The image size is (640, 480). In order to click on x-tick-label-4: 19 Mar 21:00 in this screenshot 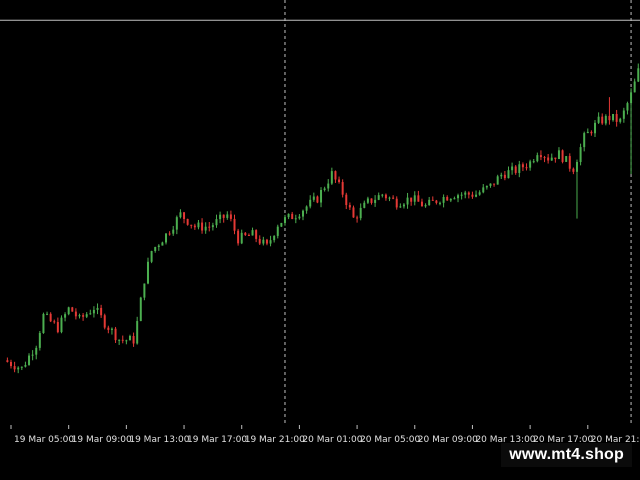, I will do `click(275, 440)`.